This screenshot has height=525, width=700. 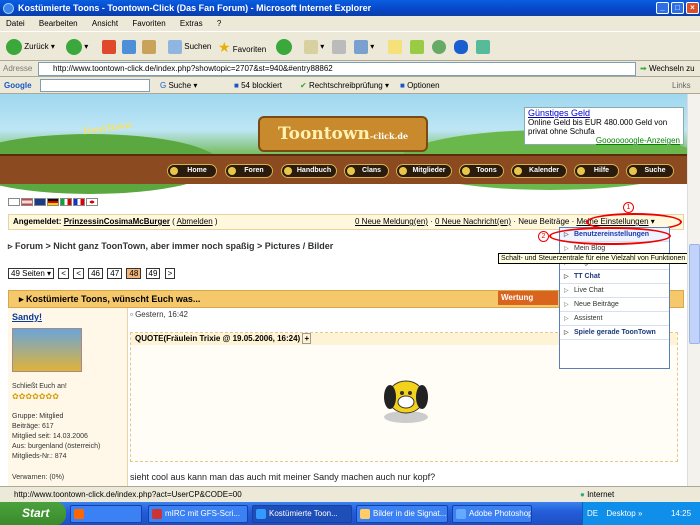 I want to click on rating-label: Wertung, so click(x=528, y=298).